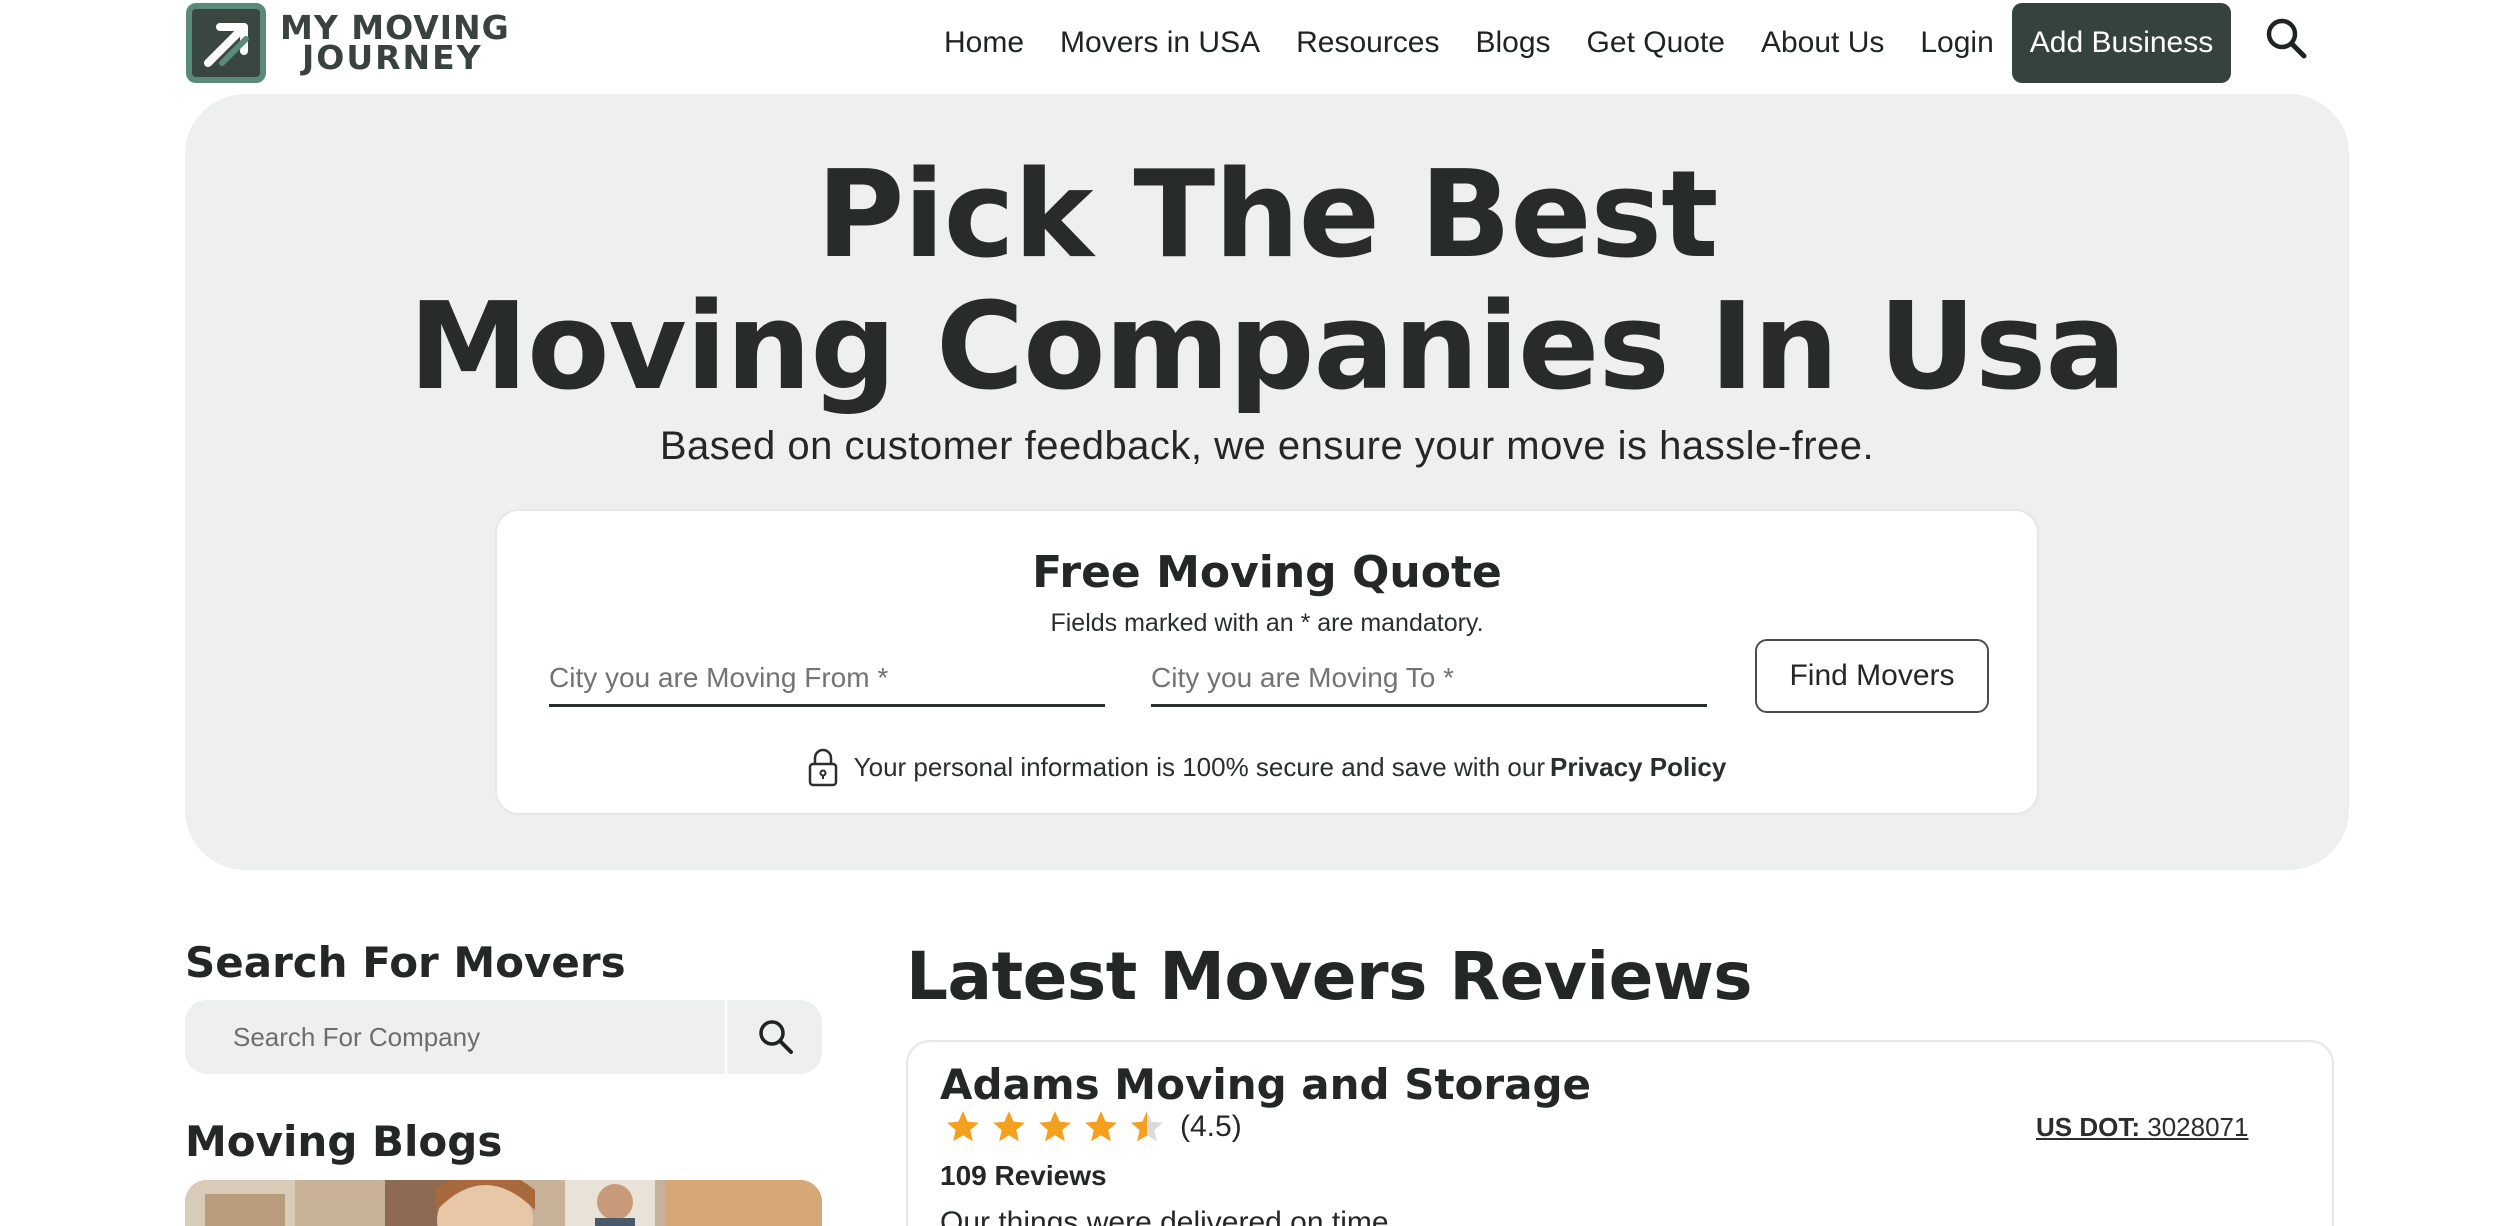 Image resolution: width=2507 pixels, height=1226 pixels. What do you see at coordinates (1267, 347) in the screenshot?
I see `hero-title-line2: Moving Companies In Usa` at bounding box center [1267, 347].